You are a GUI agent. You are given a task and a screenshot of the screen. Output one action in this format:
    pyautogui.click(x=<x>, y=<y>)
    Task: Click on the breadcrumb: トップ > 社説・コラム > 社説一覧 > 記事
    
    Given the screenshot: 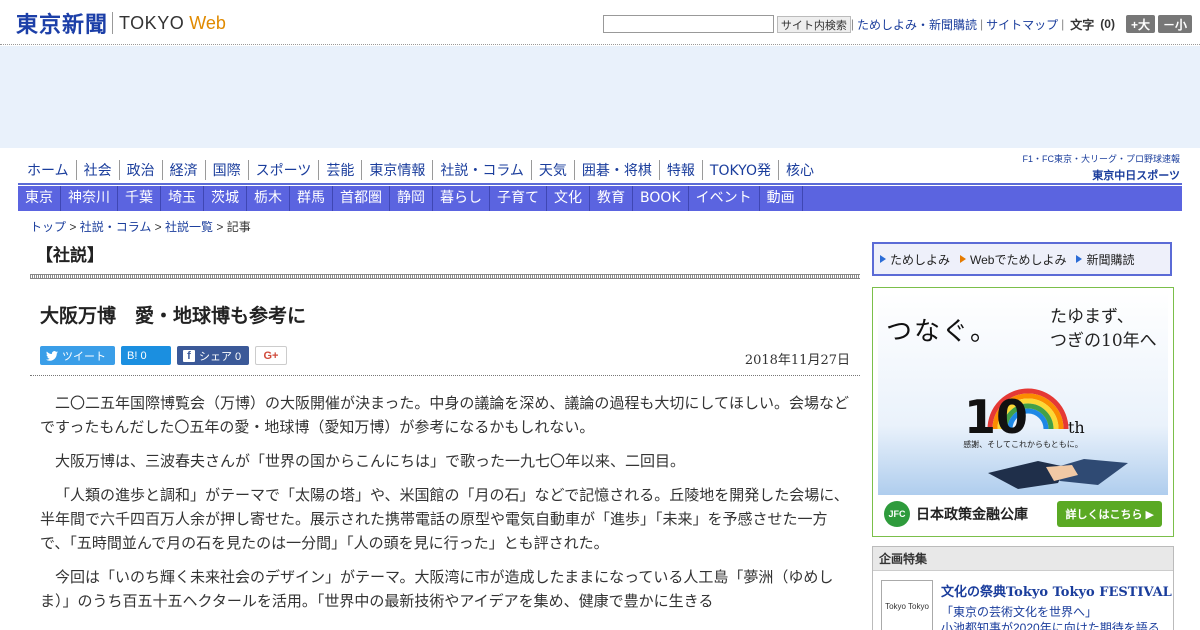 What is the action you would take?
    pyautogui.click(x=140, y=226)
    